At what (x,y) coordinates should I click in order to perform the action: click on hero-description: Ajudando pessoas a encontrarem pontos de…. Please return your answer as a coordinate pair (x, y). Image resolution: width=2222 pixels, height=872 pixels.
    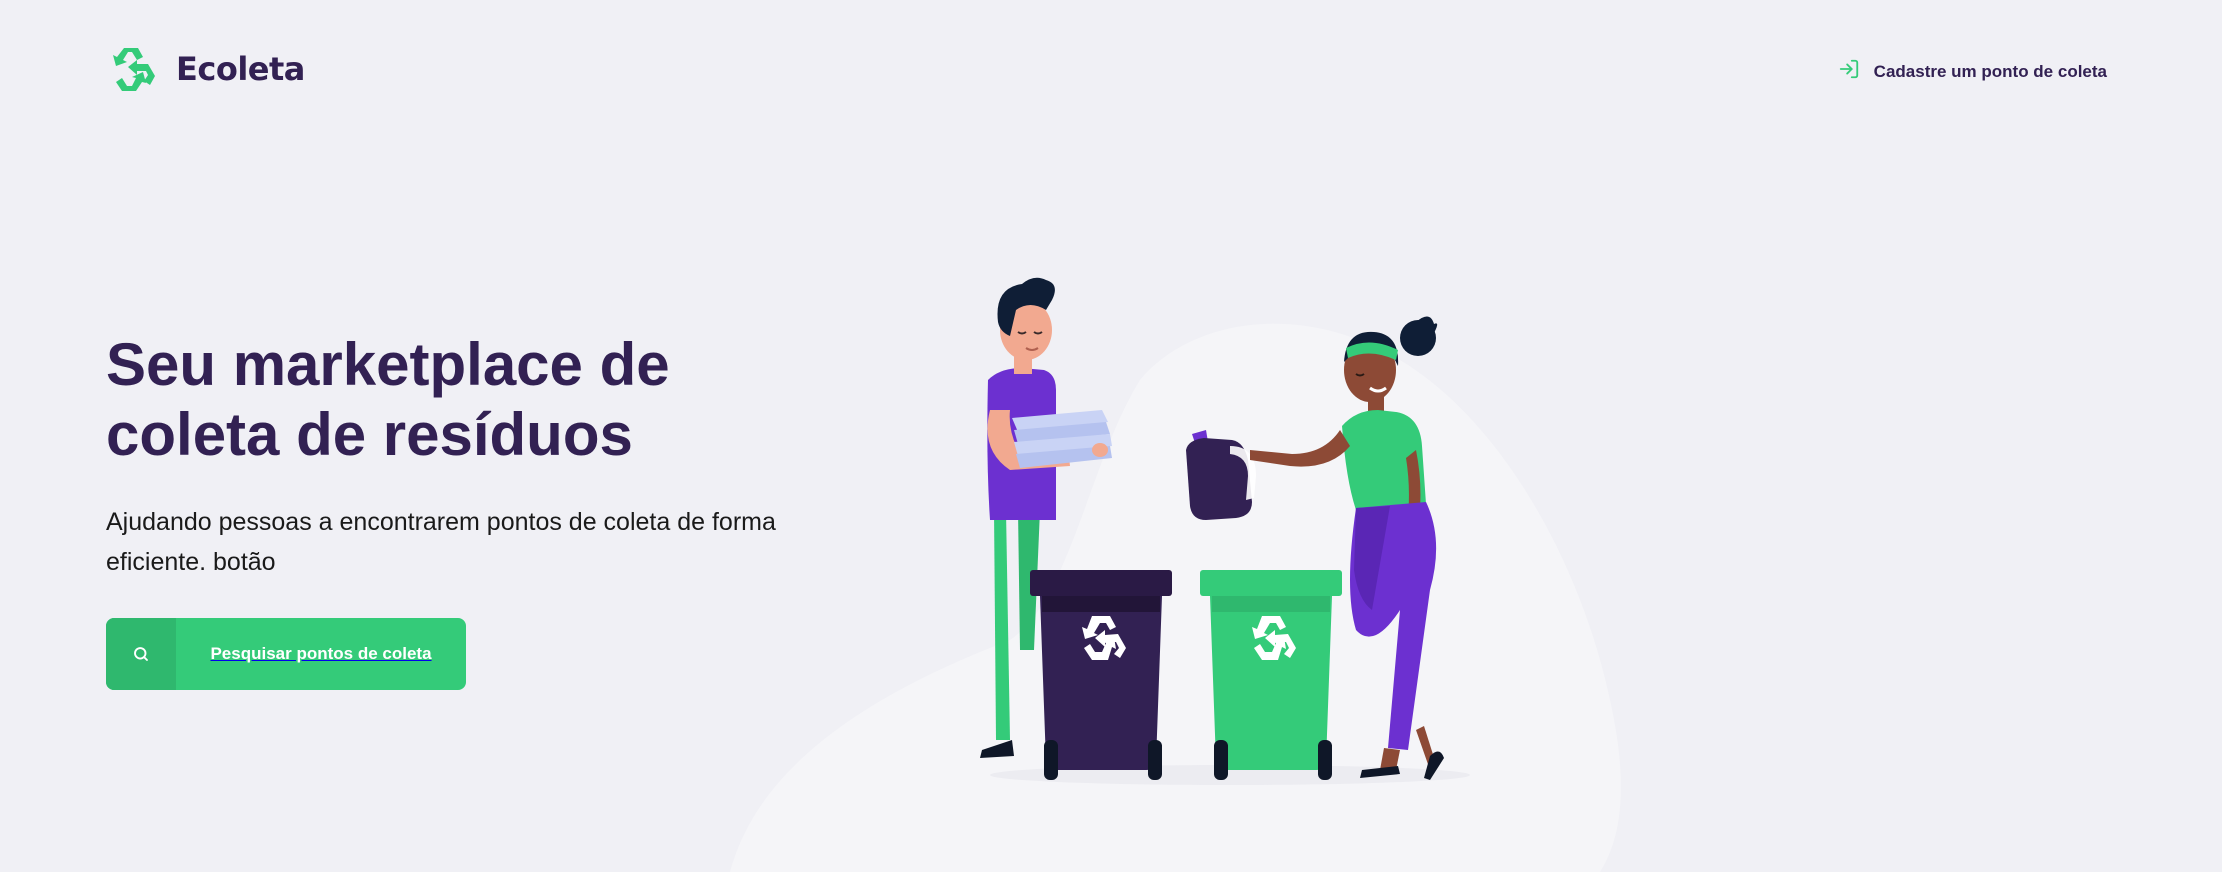
    Looking at the image, I should click on (441, 542).